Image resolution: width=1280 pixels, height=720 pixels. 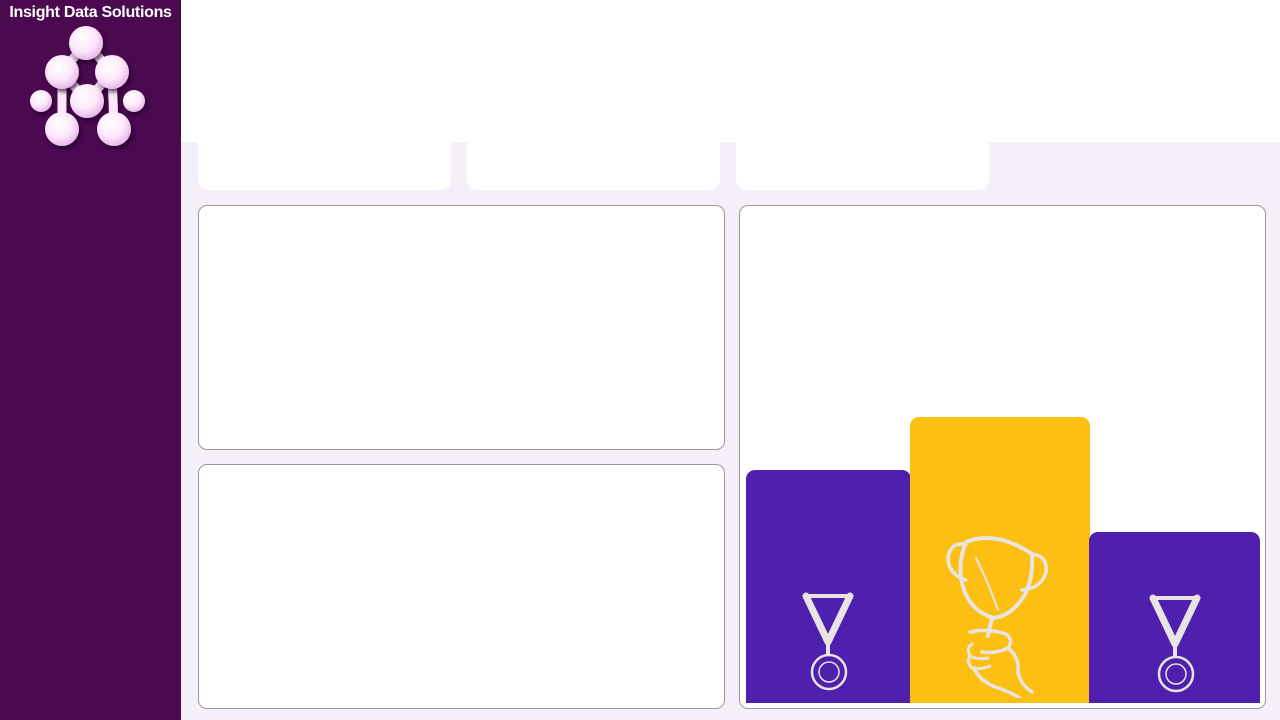 I want to click on podium-first-place, so click(x=1000, y=560).